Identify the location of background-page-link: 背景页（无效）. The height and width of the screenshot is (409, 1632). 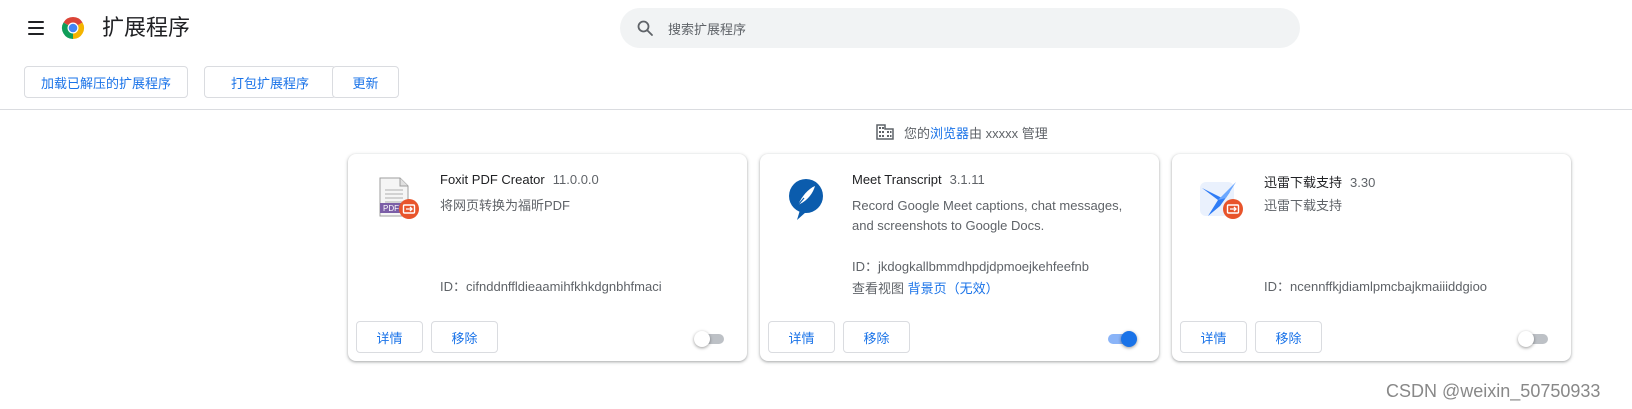
(953, 288).